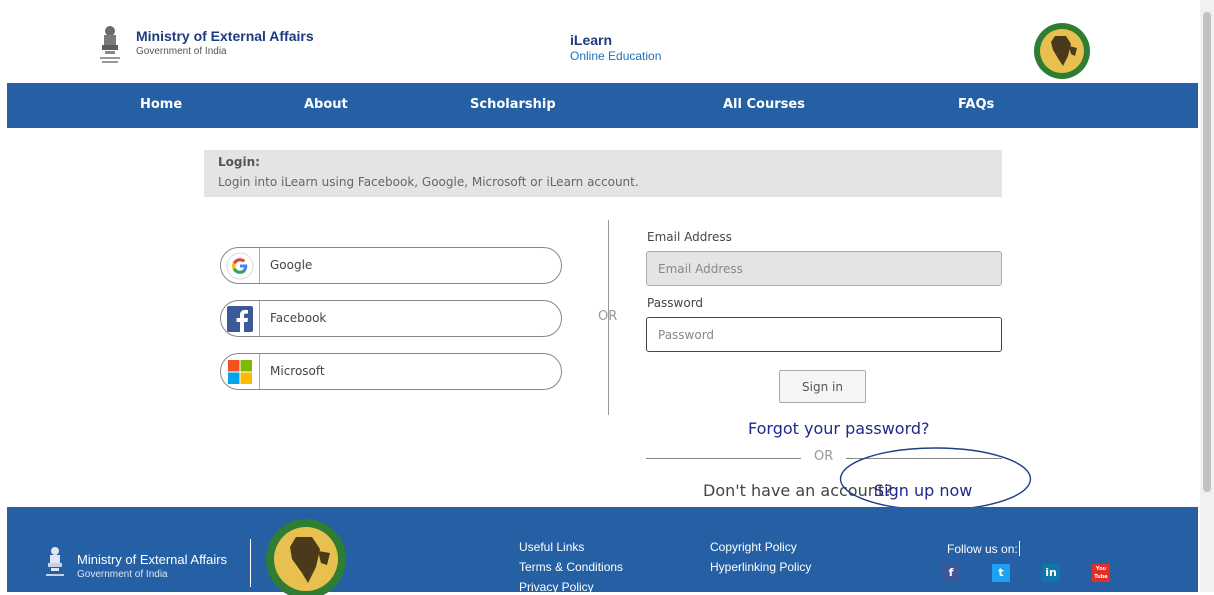 This screenshot has width=1214, height=595. I want to click on footer-link-copyright: Copyright Policy, so click(753, 547).